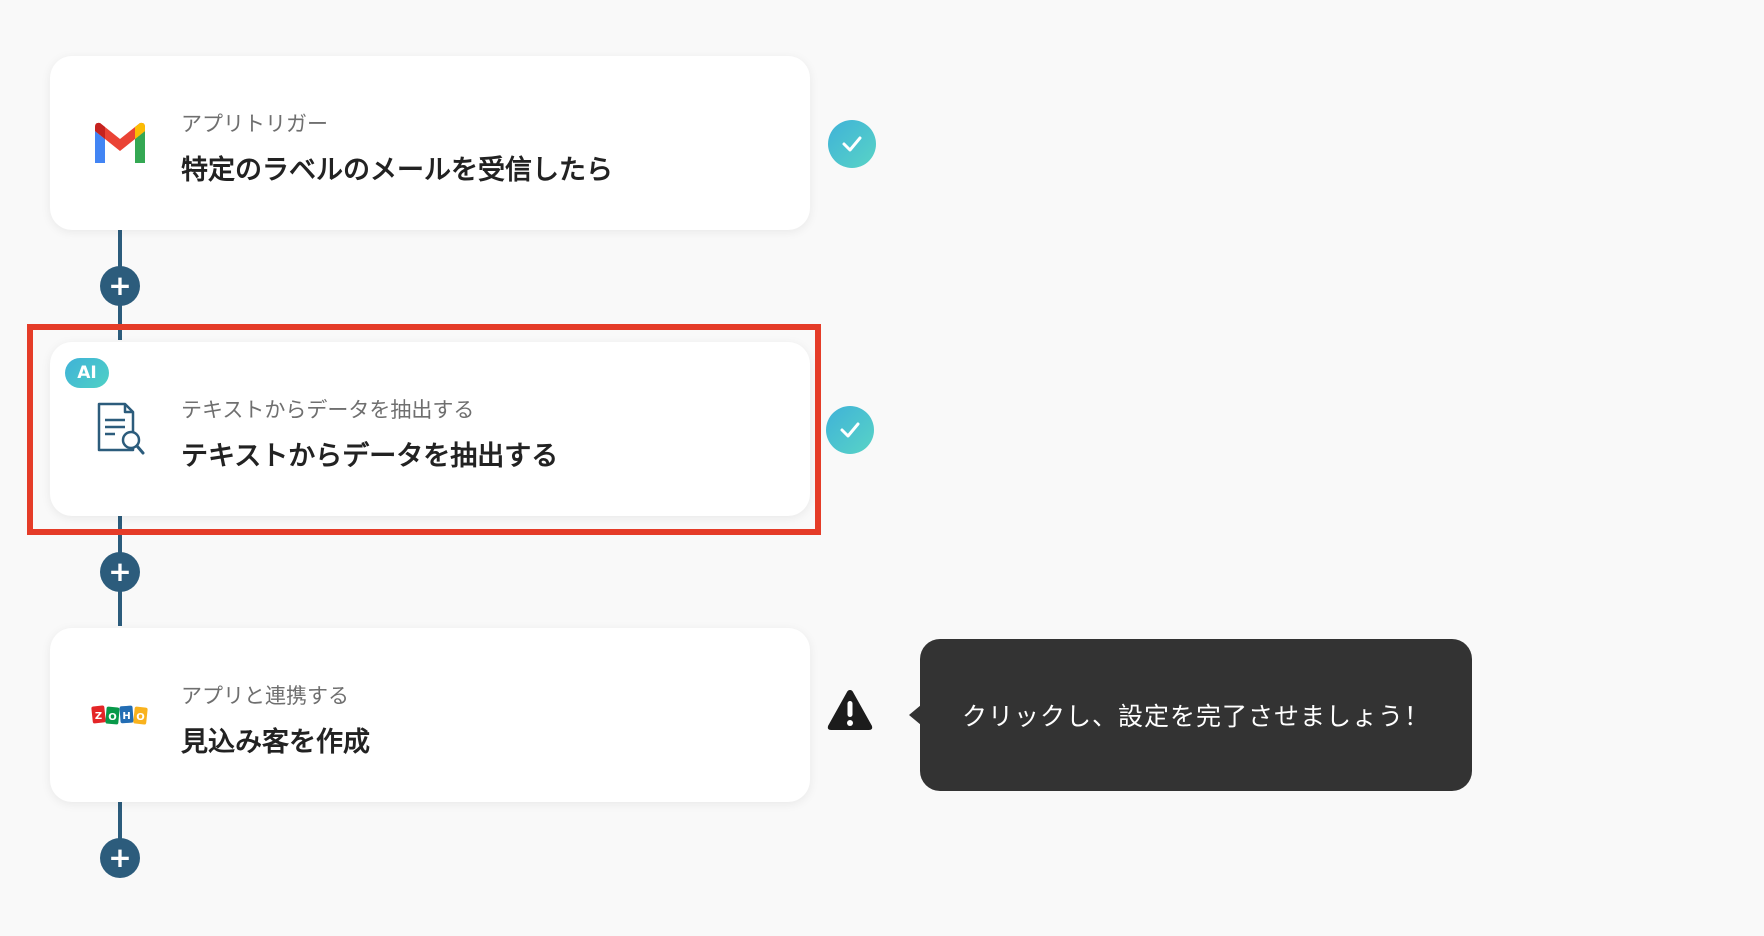 This screenshot has width=1764, height=936. I want to click on document-search-icon, so click(120, 429).